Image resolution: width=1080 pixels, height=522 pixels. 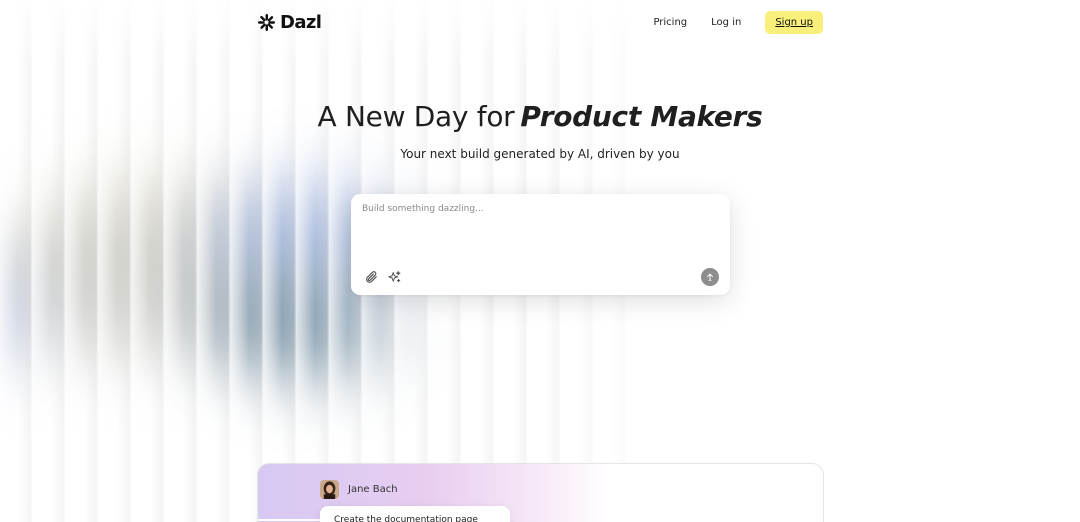 I want to click on logo-link: Dazl, so click(x=289, y=22).